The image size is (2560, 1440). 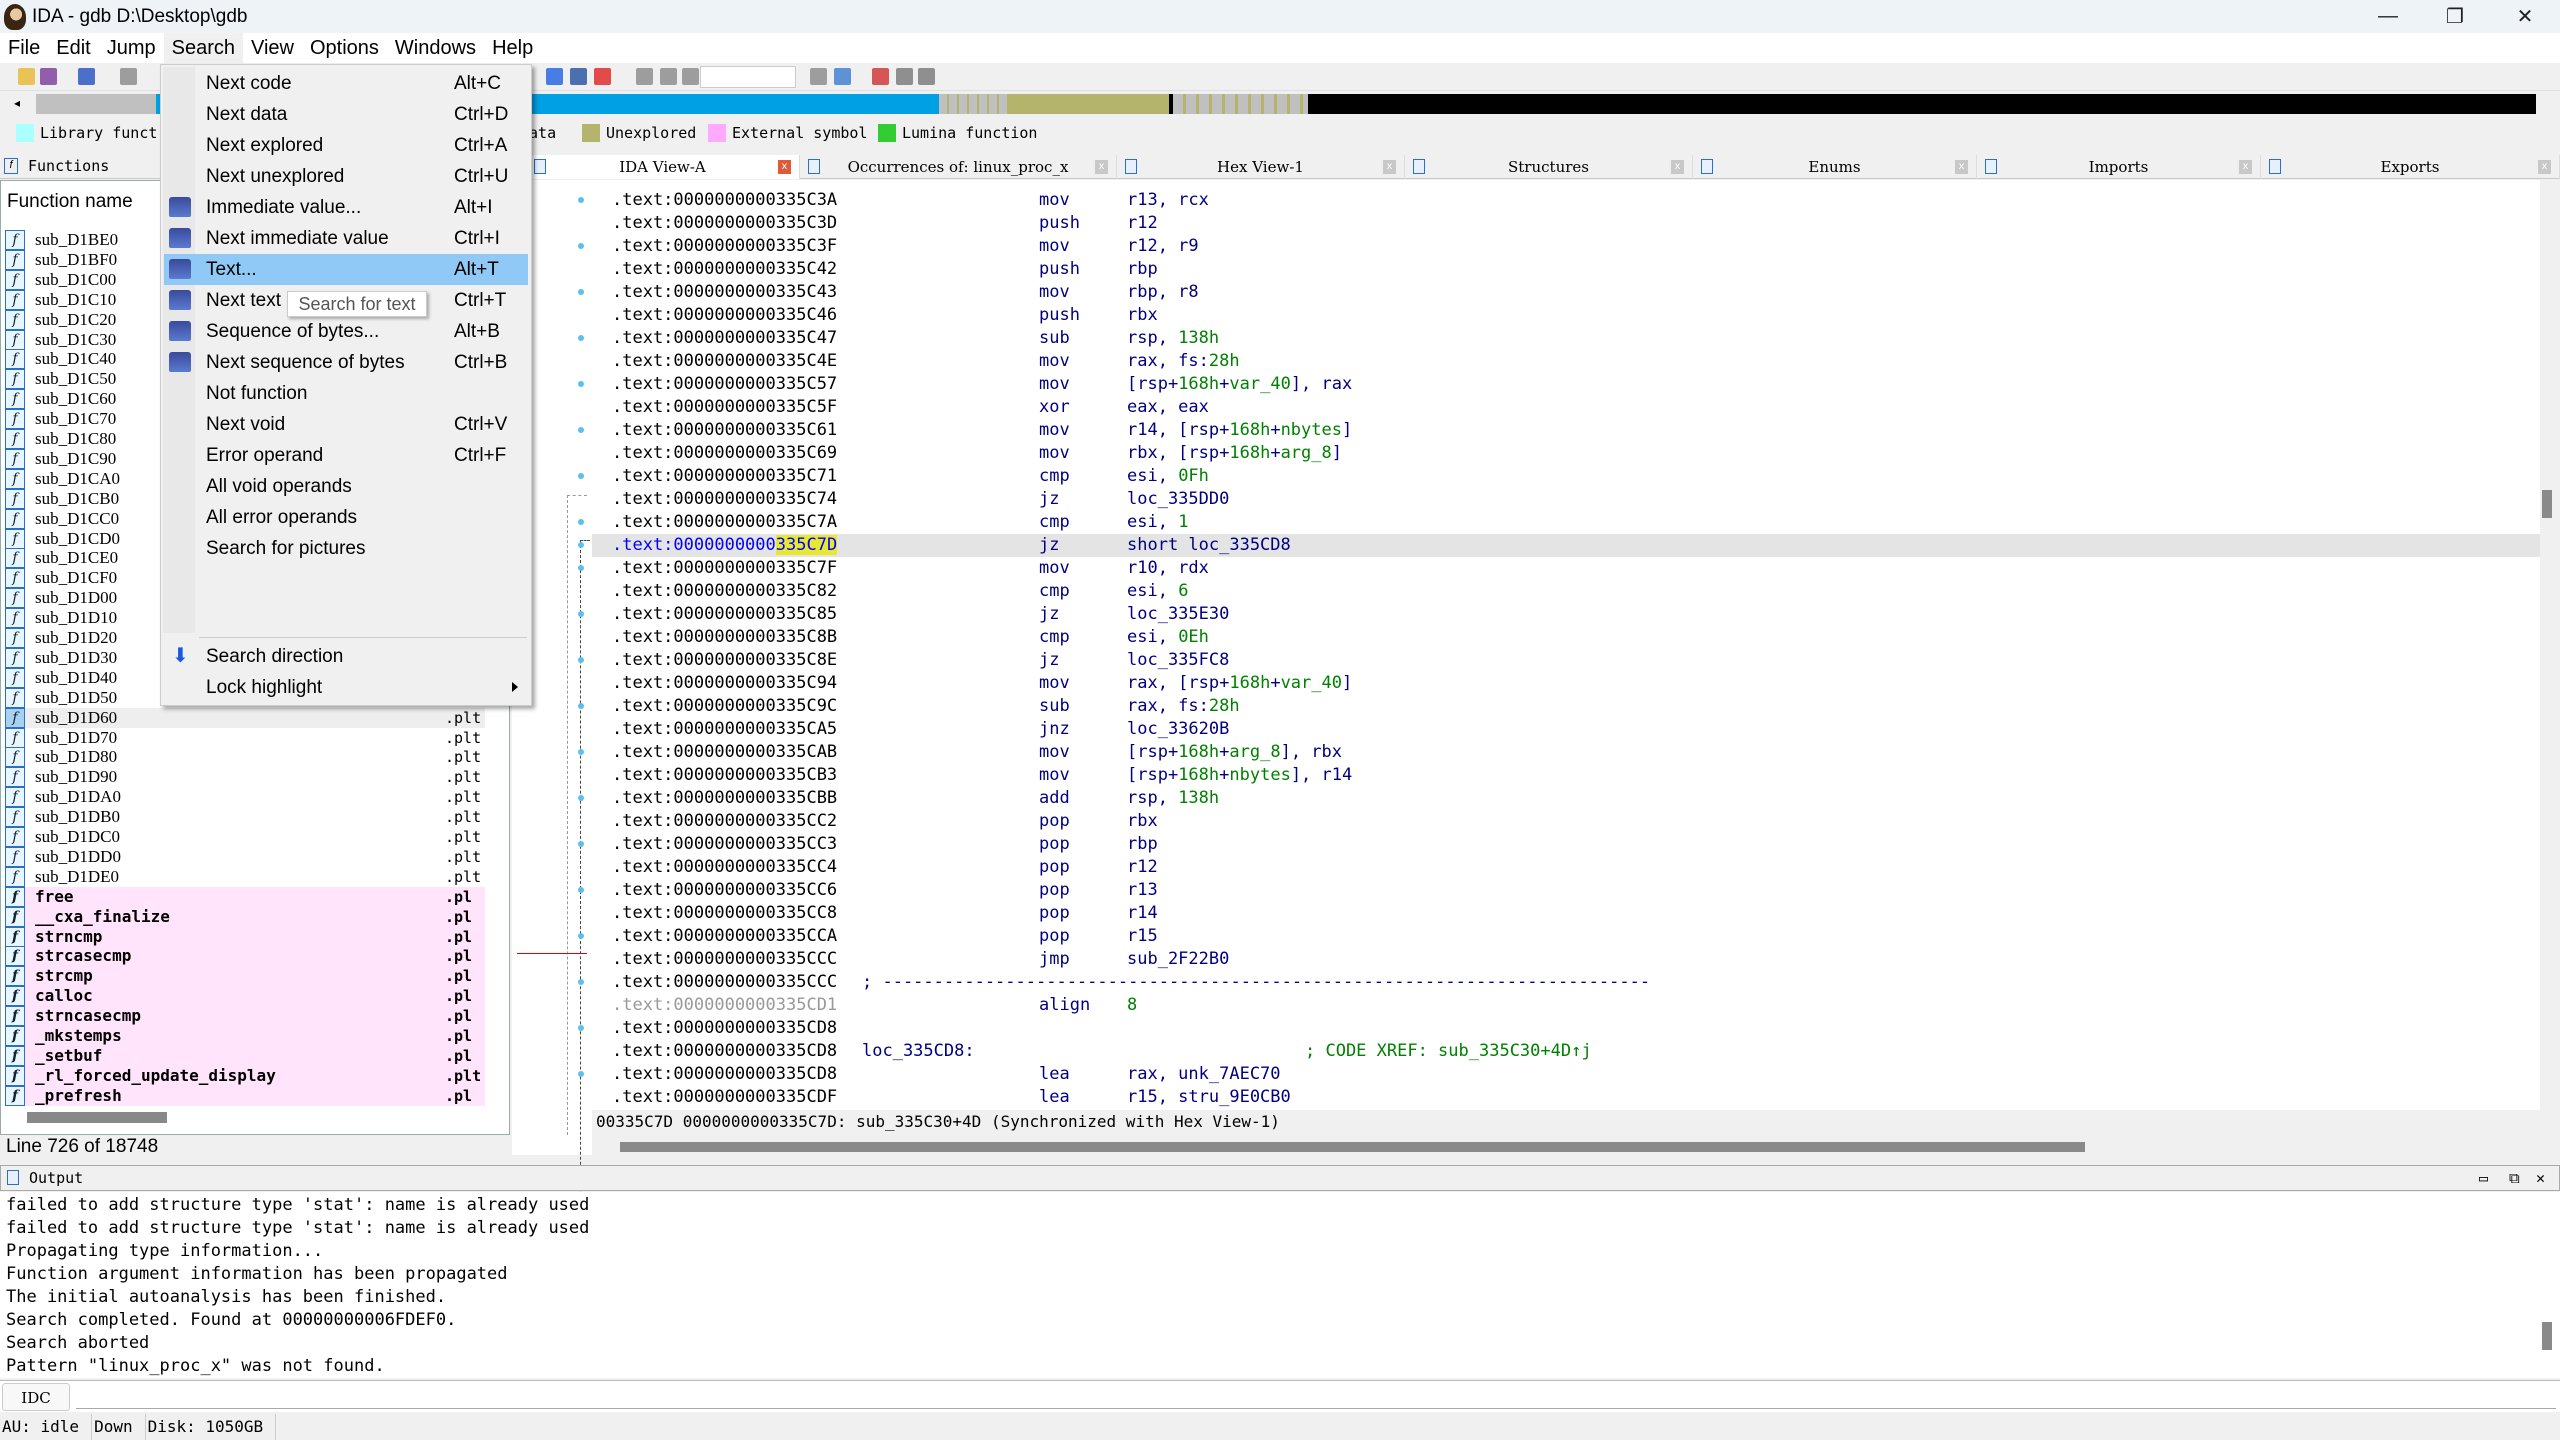 I want to click on operands: rax, [rsp+168h+var_40], so click(x=1239, y=683).